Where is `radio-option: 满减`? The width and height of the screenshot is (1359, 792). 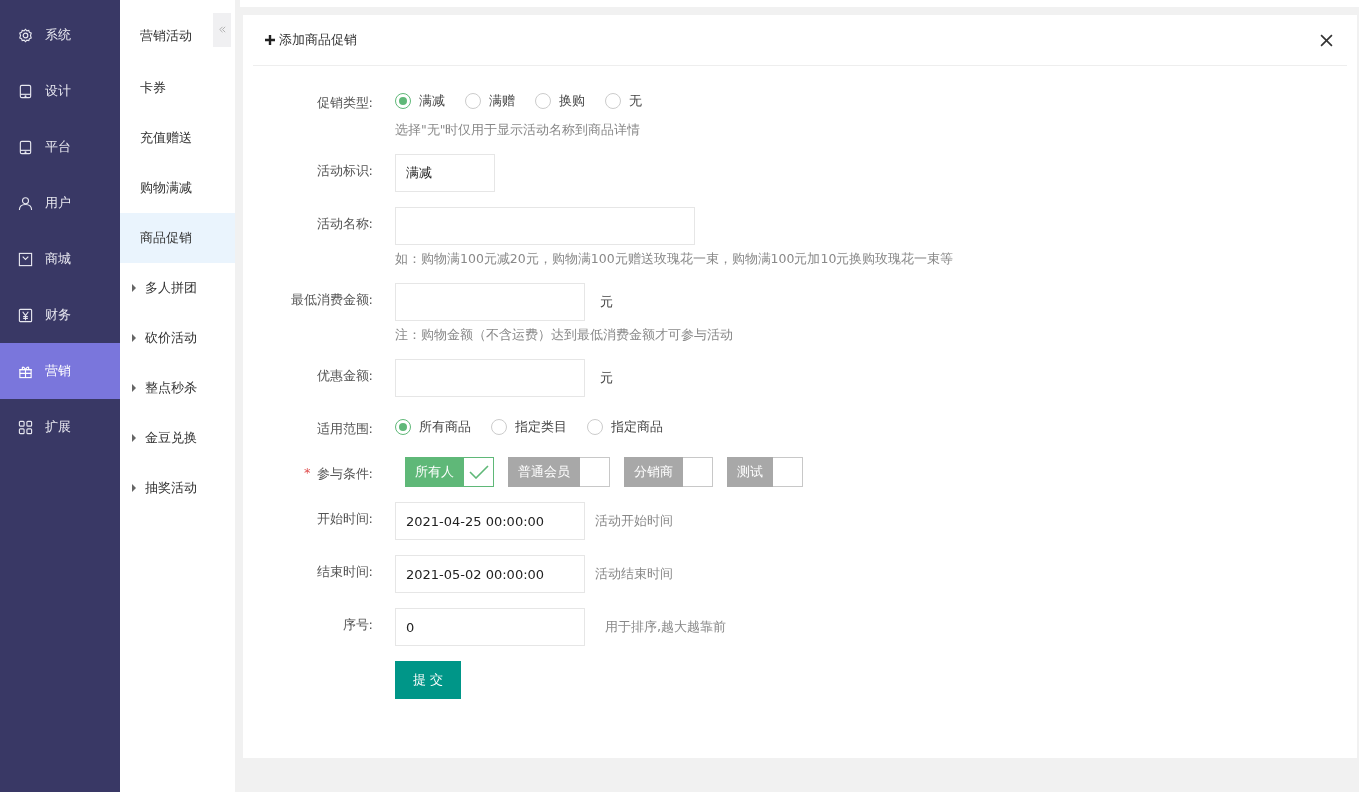
radio-option: 满减 is located at coordinates (420, 101).